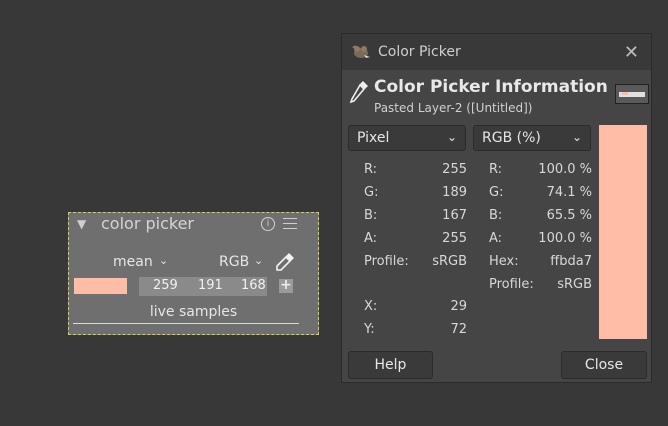 This screenshot has width=668, height=426. I want to click on info-icon: i, so click(268, 224).